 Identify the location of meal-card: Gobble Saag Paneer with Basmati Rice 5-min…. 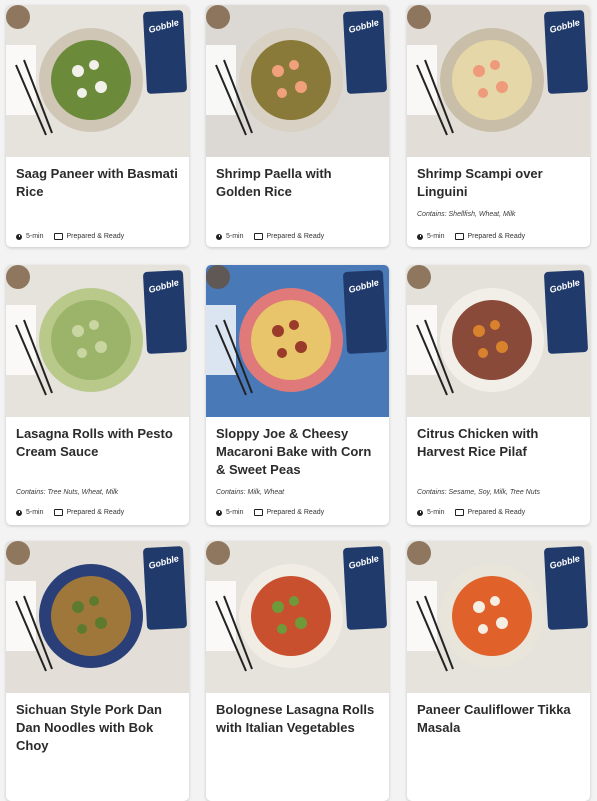
(97, 126).